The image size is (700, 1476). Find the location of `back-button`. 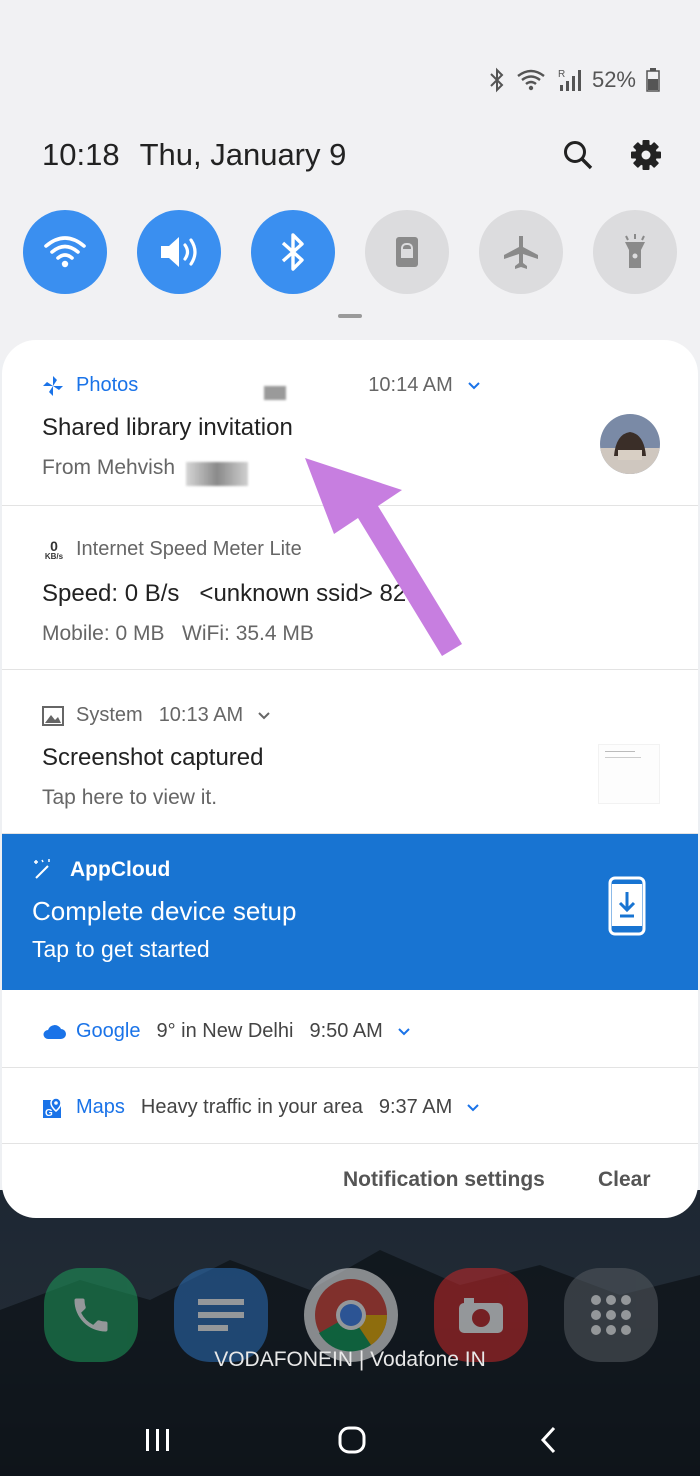

back-button is located at coordinates (548, 1440).